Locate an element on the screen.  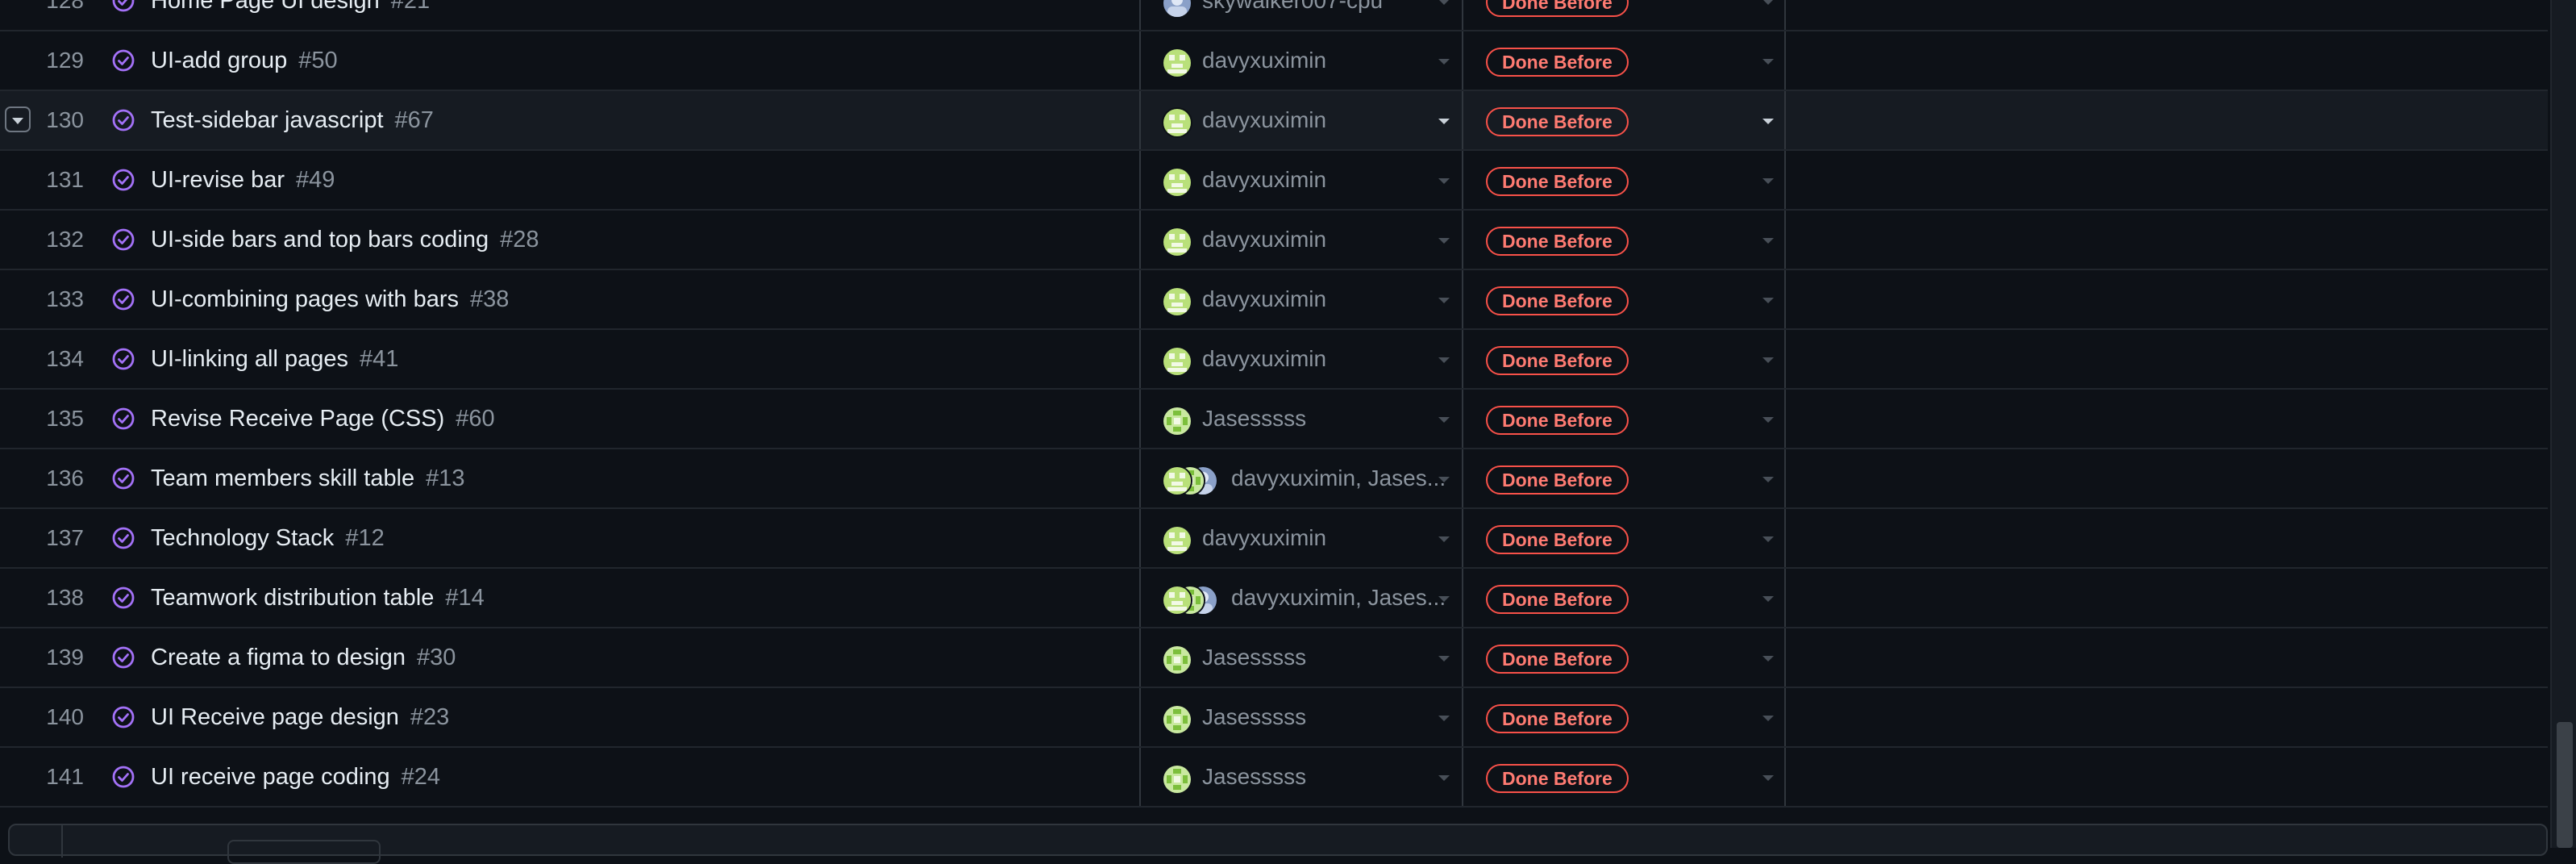
issue-title-text: Create a figma to design is located at coordinates (278, 657).